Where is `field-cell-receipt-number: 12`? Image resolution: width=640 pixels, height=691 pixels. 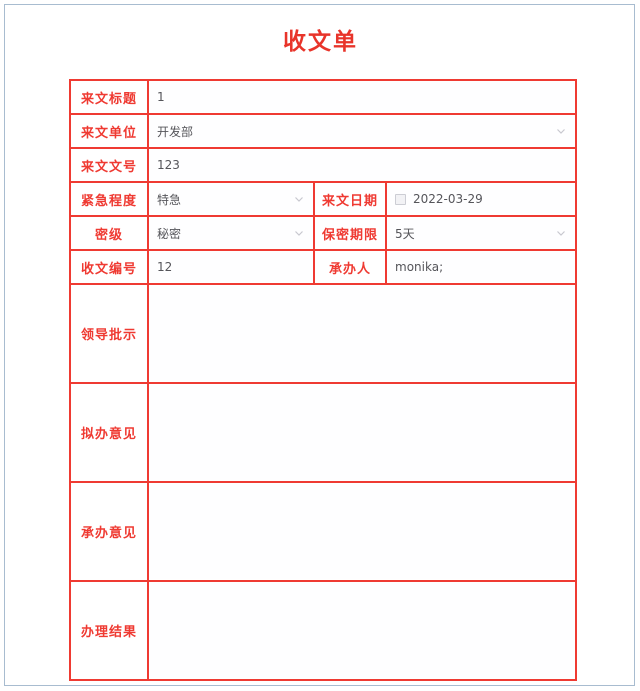
field-cell-receipt-number: 12 is located at coordinates (231, 267).